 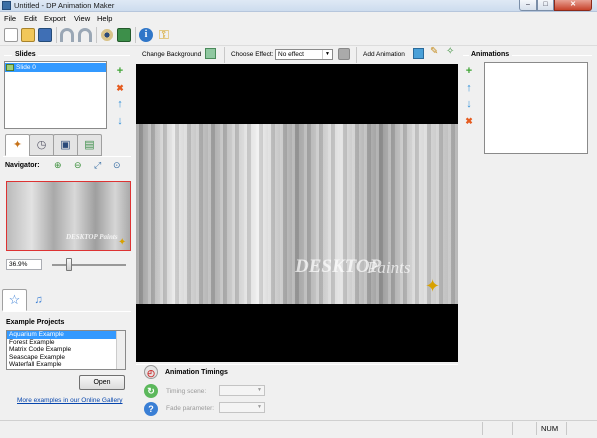 I want to click on list-item: Waterfall Example, so click(x=66, y=365).